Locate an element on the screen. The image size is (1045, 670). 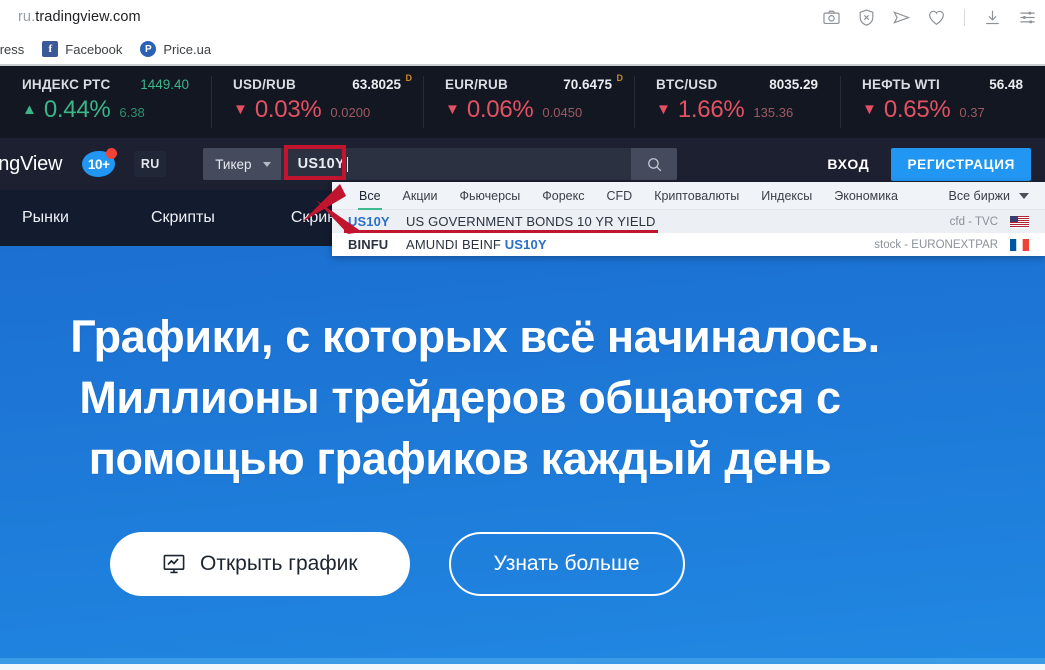
open-chart-label: Открыть график is located at coordinates (279, 563).